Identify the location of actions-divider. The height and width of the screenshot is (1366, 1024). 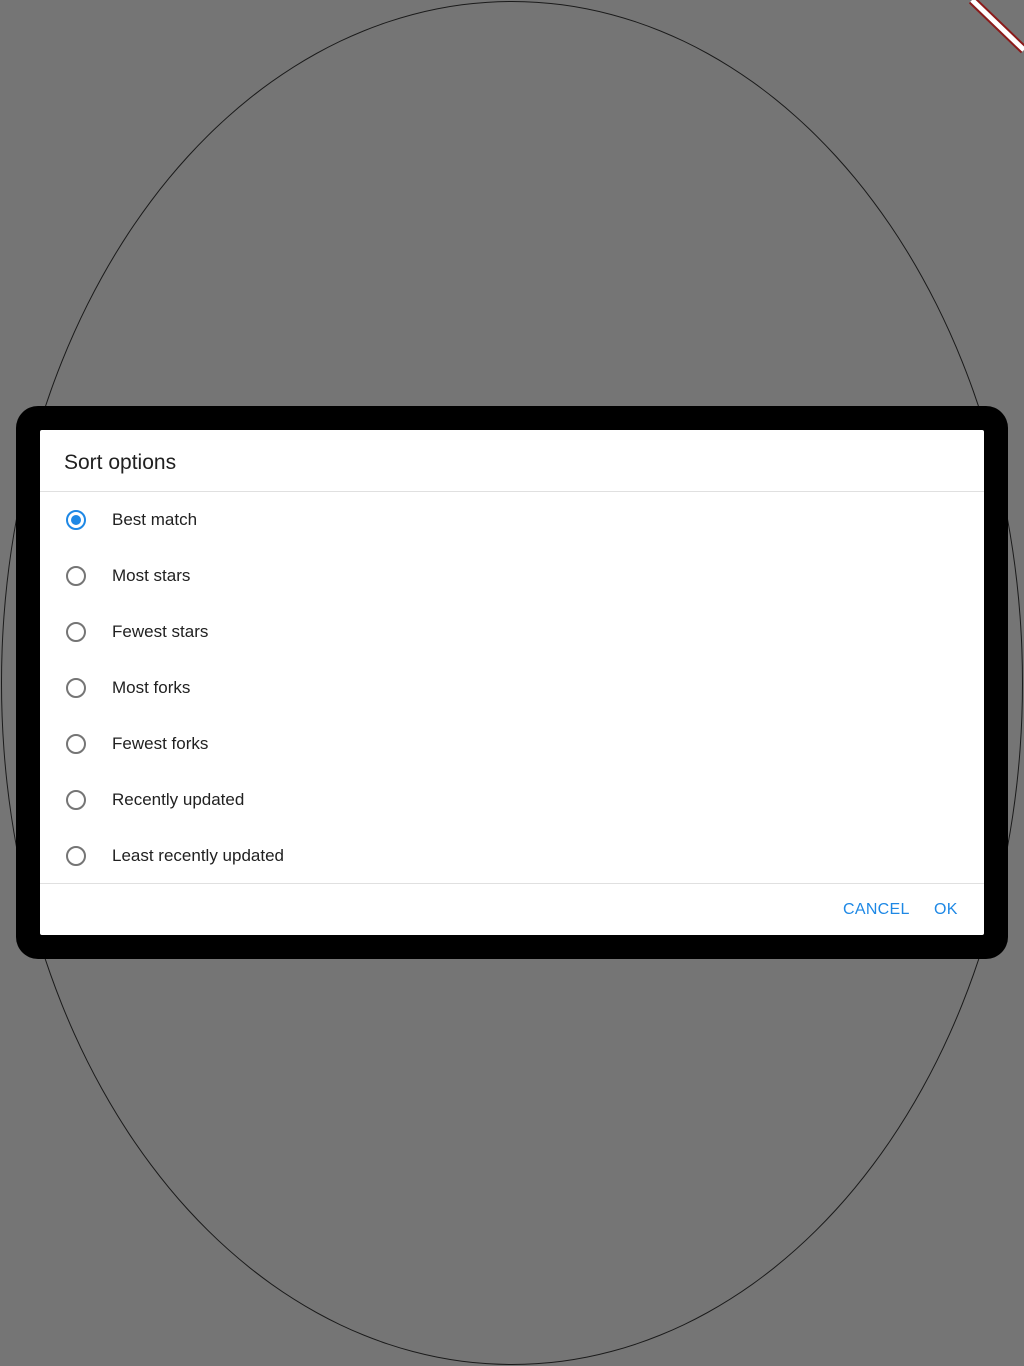
(512, 883).